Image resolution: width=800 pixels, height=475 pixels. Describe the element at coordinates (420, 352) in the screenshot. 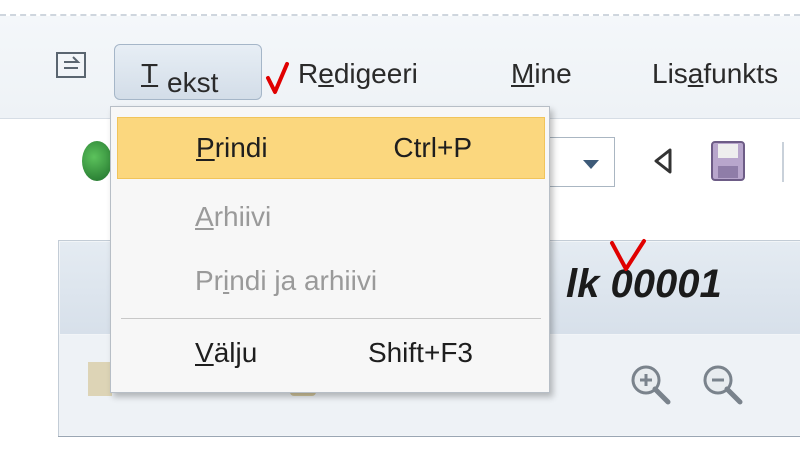

I see `menu-item-valju-shortcut: Shift+F3` at that location.